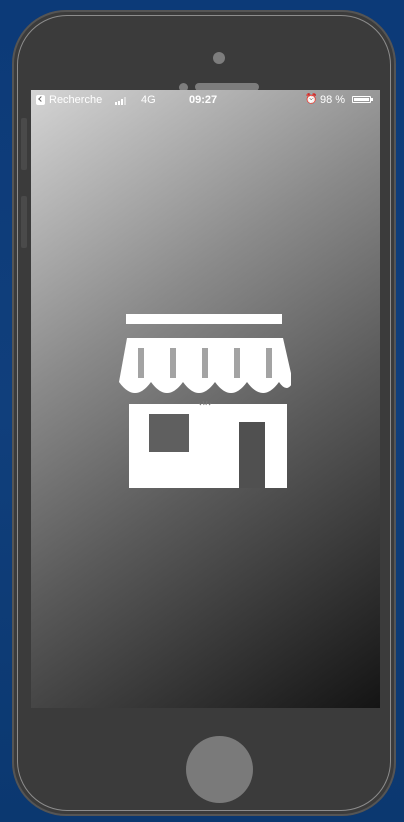 Image resolution: width=404 pixels, height=822 pixels. I want to click on status-time: 09:27, so click(203, 100).